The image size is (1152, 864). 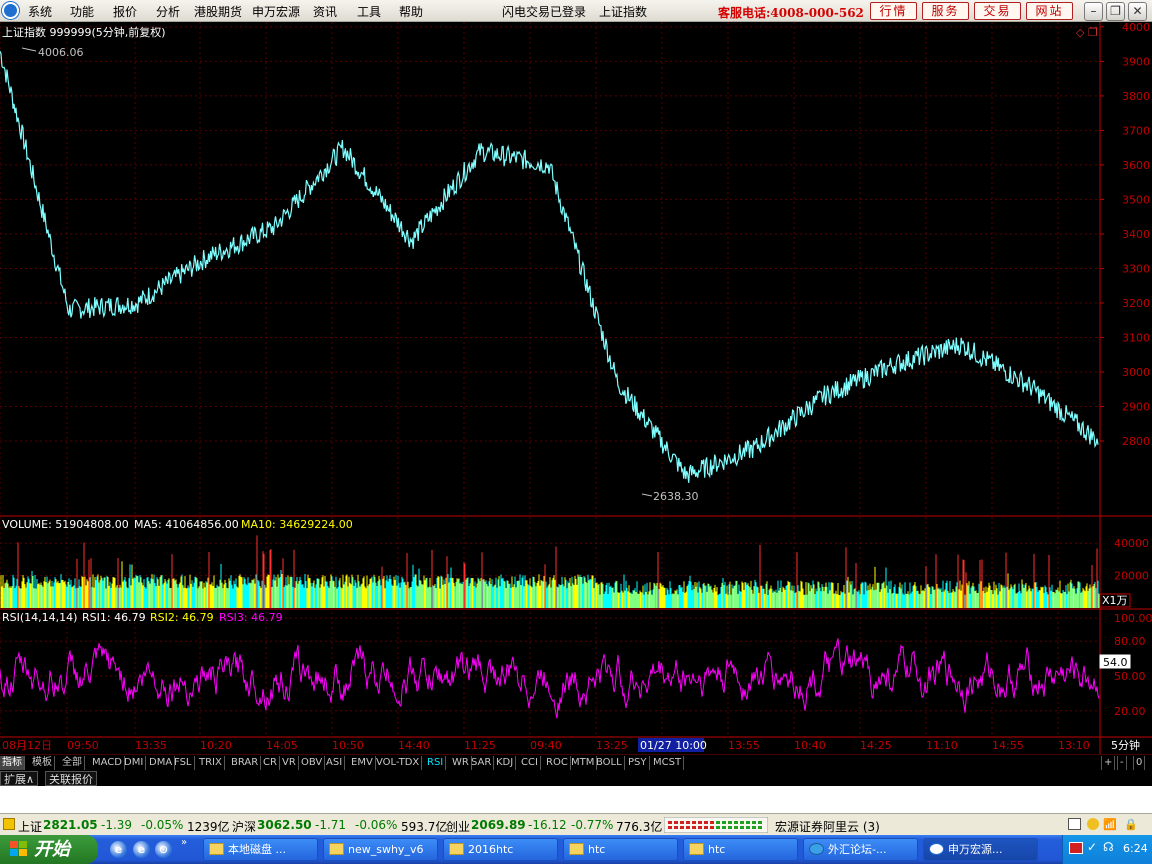 I want to click on indicator-tab-指标: 指标, so click(x=12, y=763).